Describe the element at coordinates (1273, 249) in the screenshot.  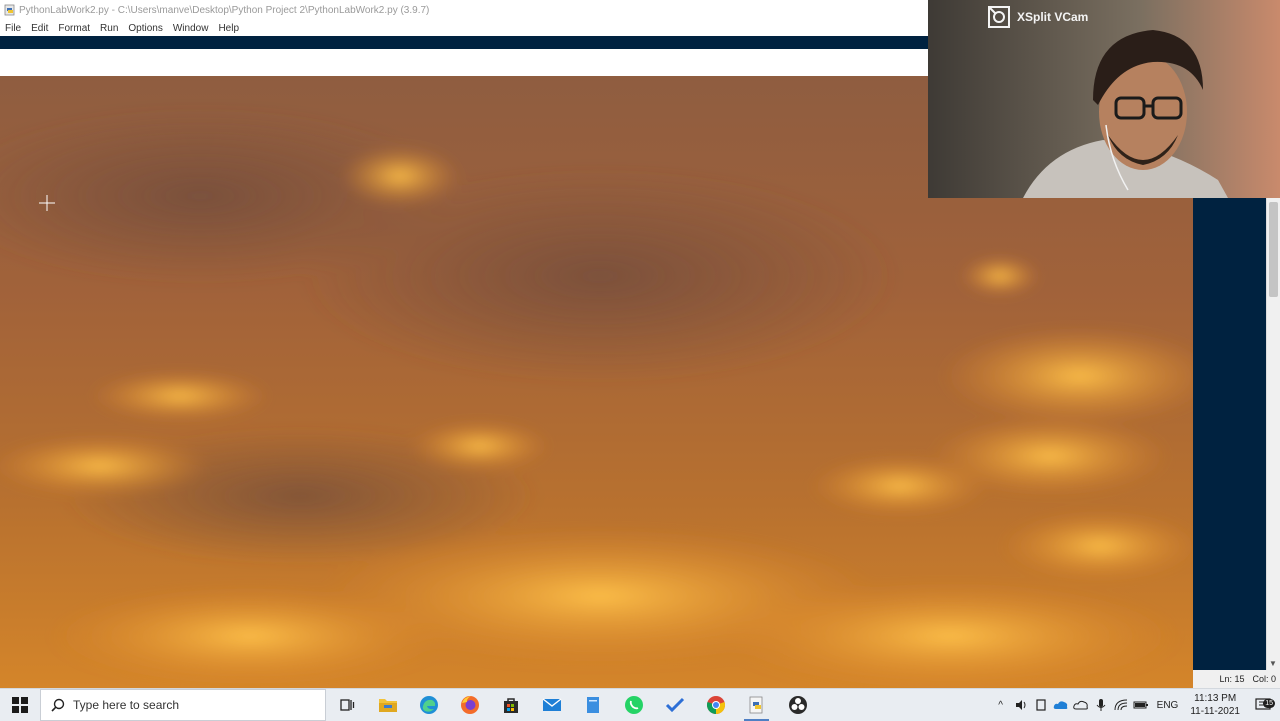
I see `scrollbar-thumb` at that location.